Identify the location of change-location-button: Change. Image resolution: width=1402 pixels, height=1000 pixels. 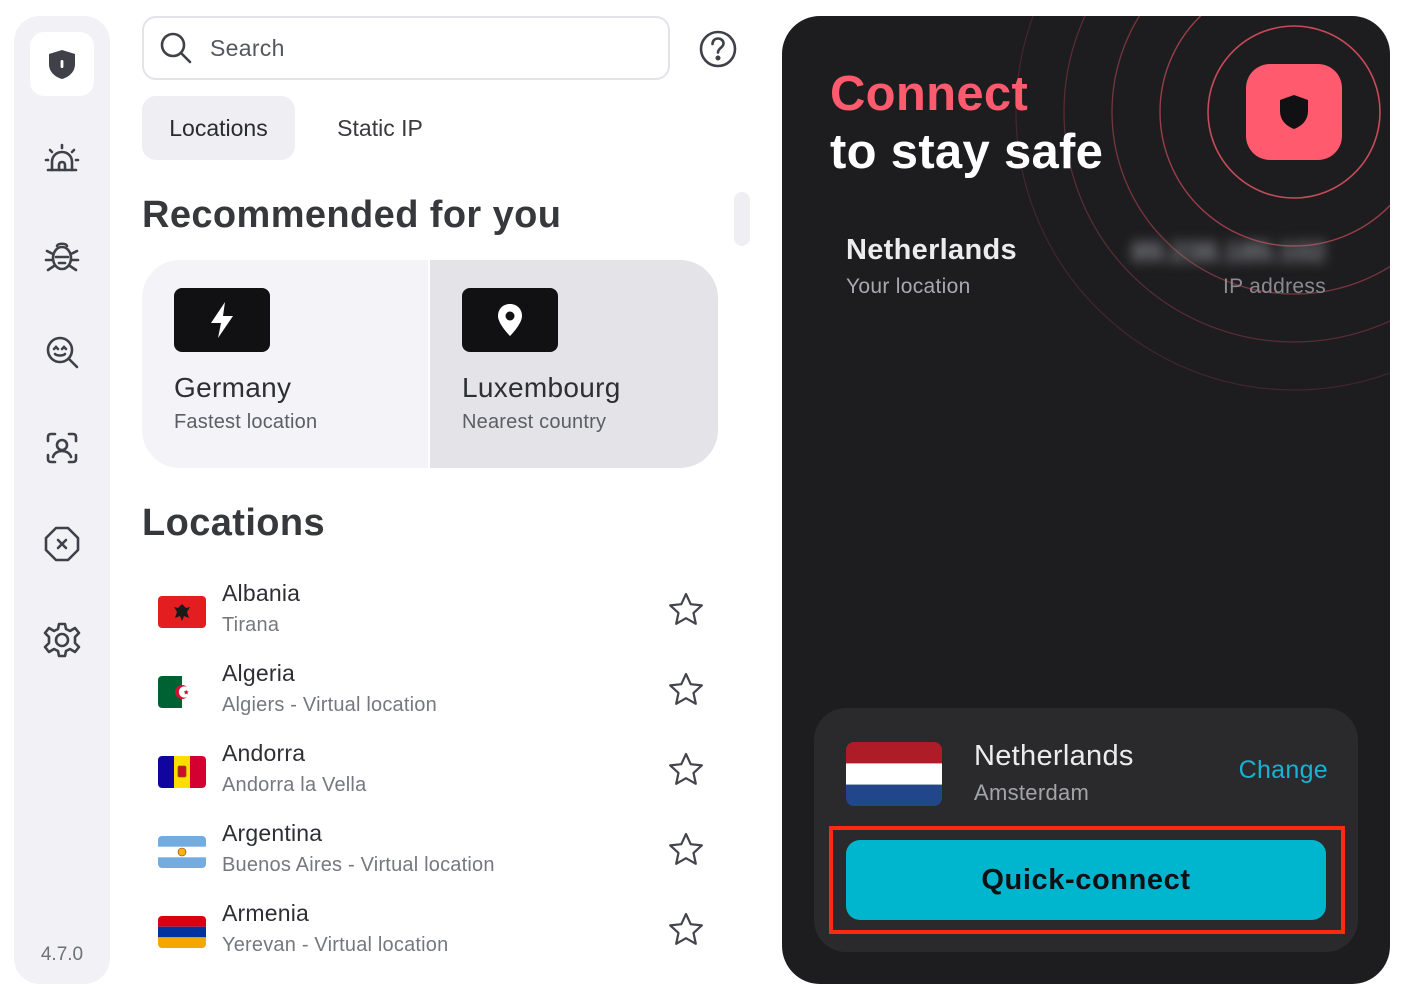
(1276, 770).